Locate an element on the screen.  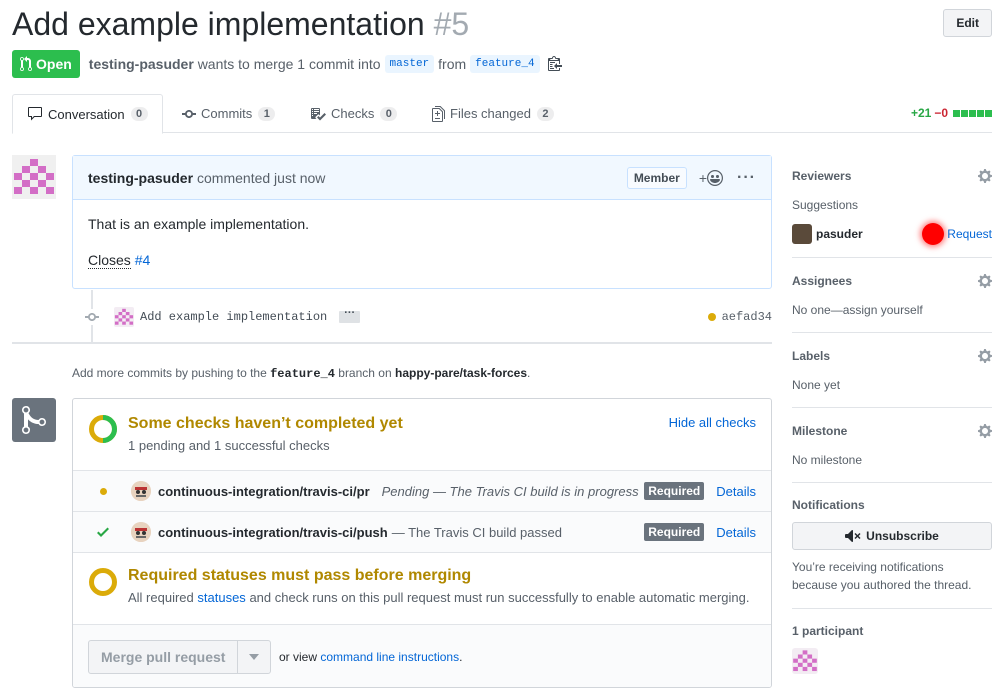
diffstat-deletions: −0 is located at coordinates (941, 113).